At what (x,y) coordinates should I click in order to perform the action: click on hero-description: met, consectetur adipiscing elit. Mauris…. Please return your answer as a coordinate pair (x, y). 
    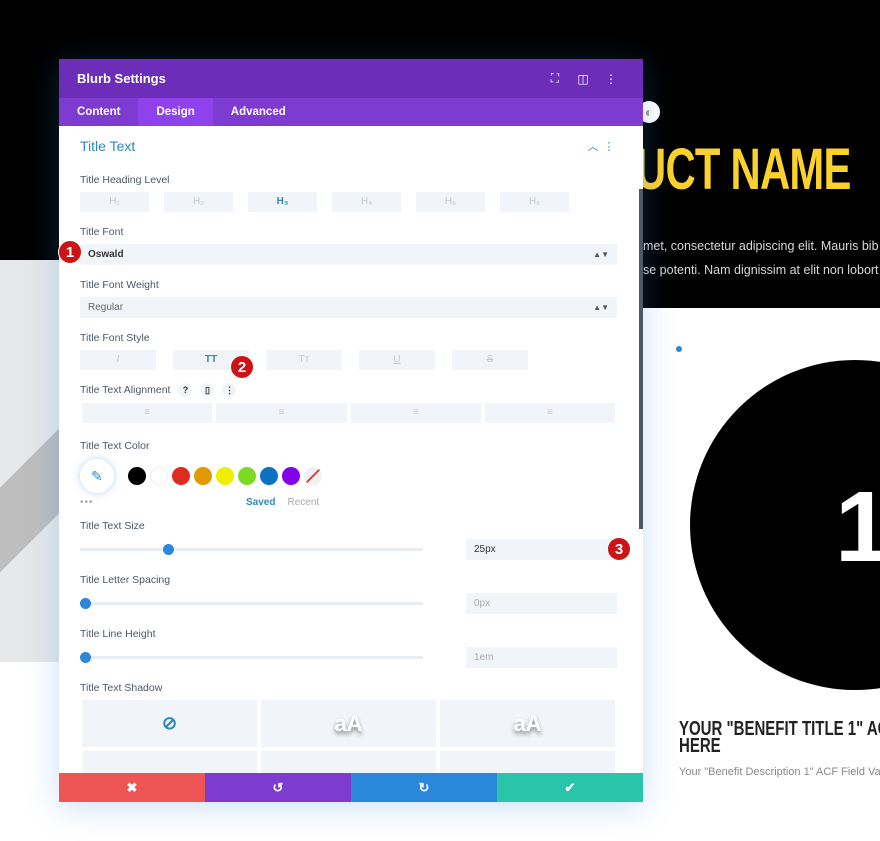
    Looking at the image, I should click on (761, 258).